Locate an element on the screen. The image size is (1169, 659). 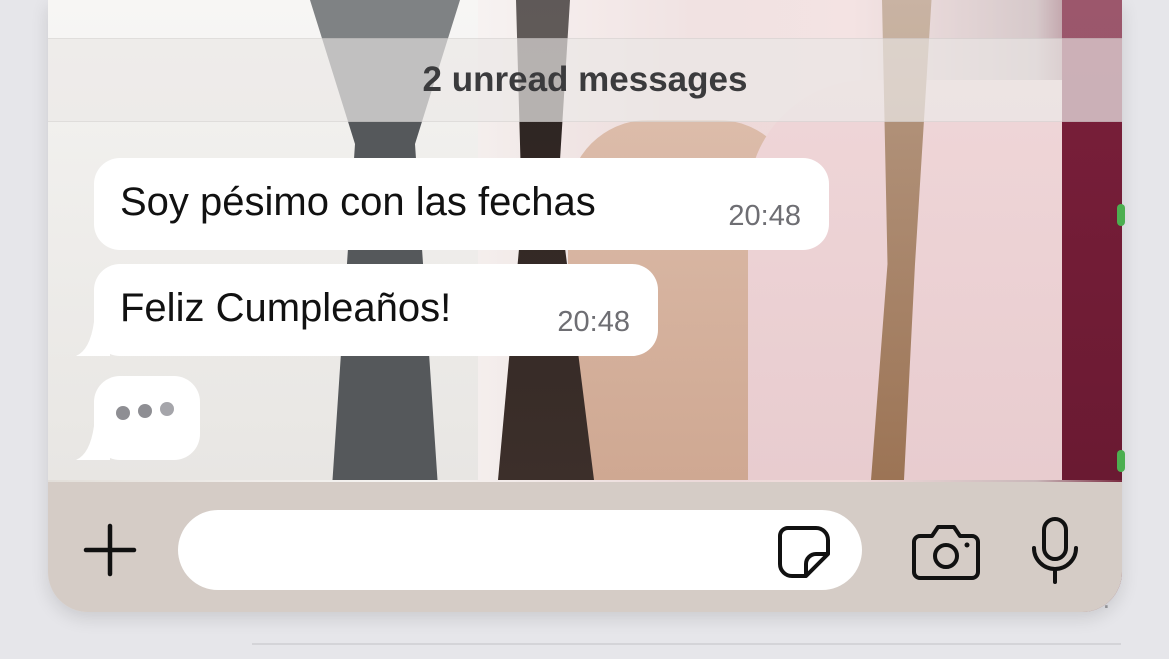
microphone-icon is located at coordinates (1055, 550).